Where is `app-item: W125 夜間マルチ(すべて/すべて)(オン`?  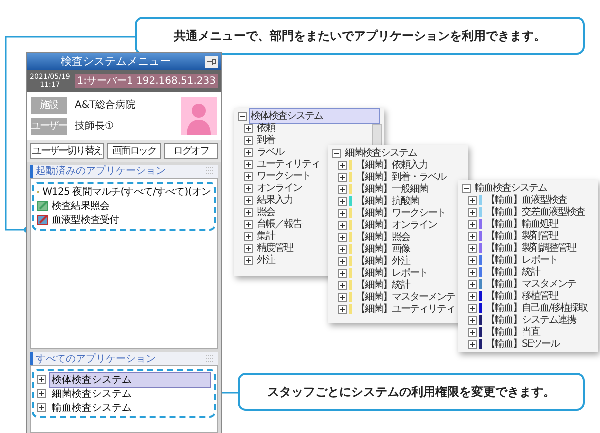
app-item: W125 夜間マルチ(すべて/すべて)(オン is located at coordinates (126, 192).